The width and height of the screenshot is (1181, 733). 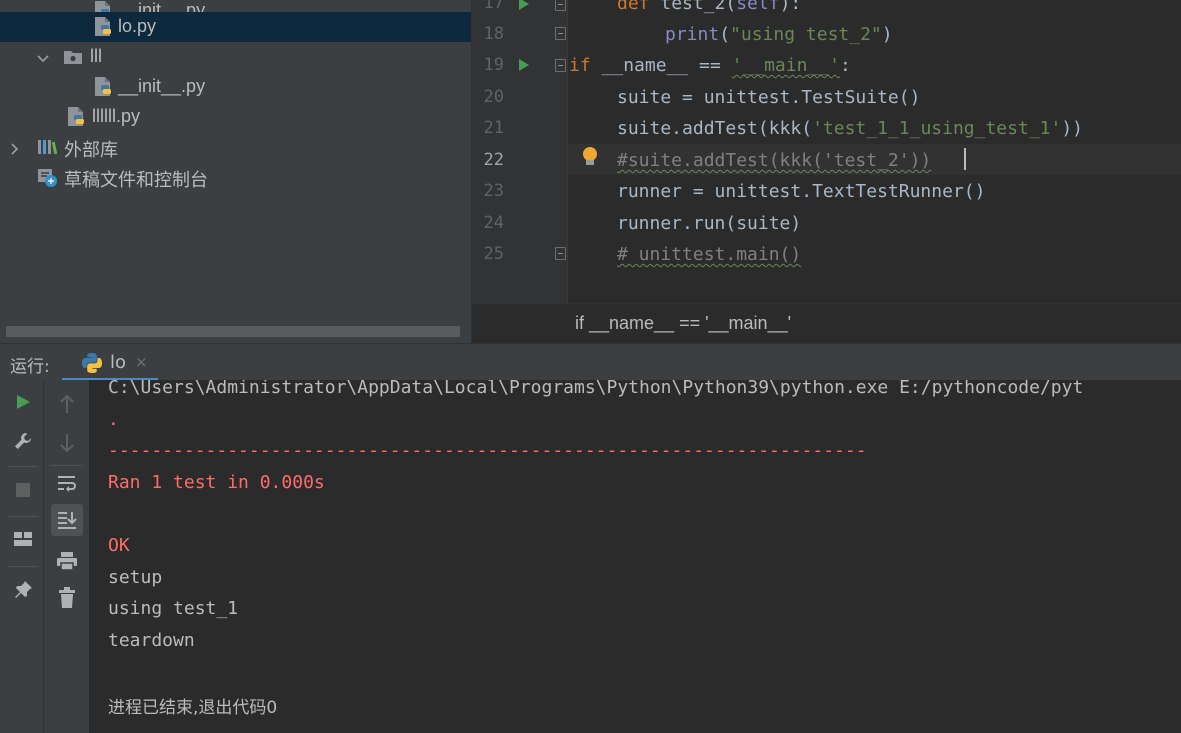 What do you see at coordinates (801, 191) in the screenshot?
I see `code-line: runner = unittest.TextTestRunner()` at bounding box center [801, 191].